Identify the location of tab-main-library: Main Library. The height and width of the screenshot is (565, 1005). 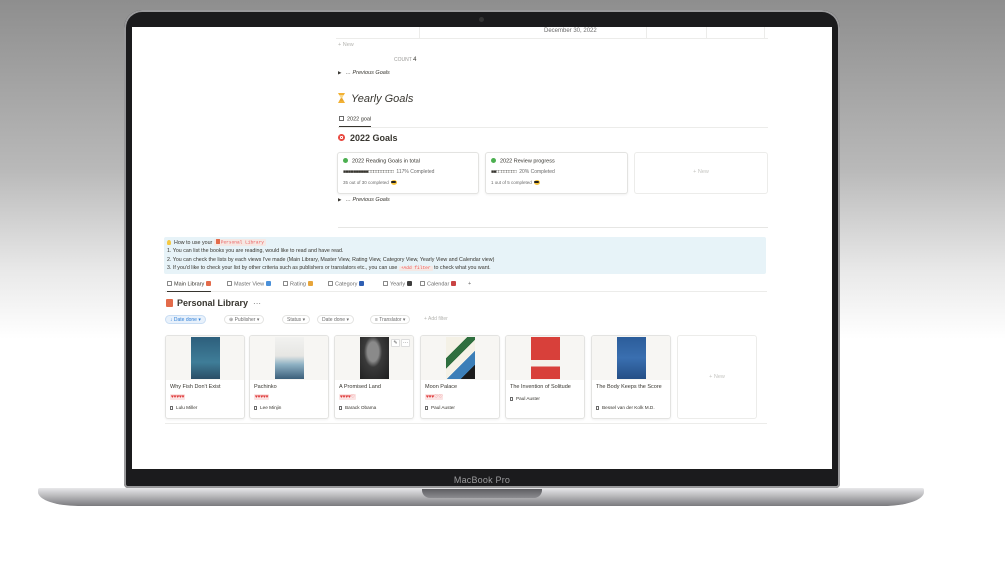
(189, 286).